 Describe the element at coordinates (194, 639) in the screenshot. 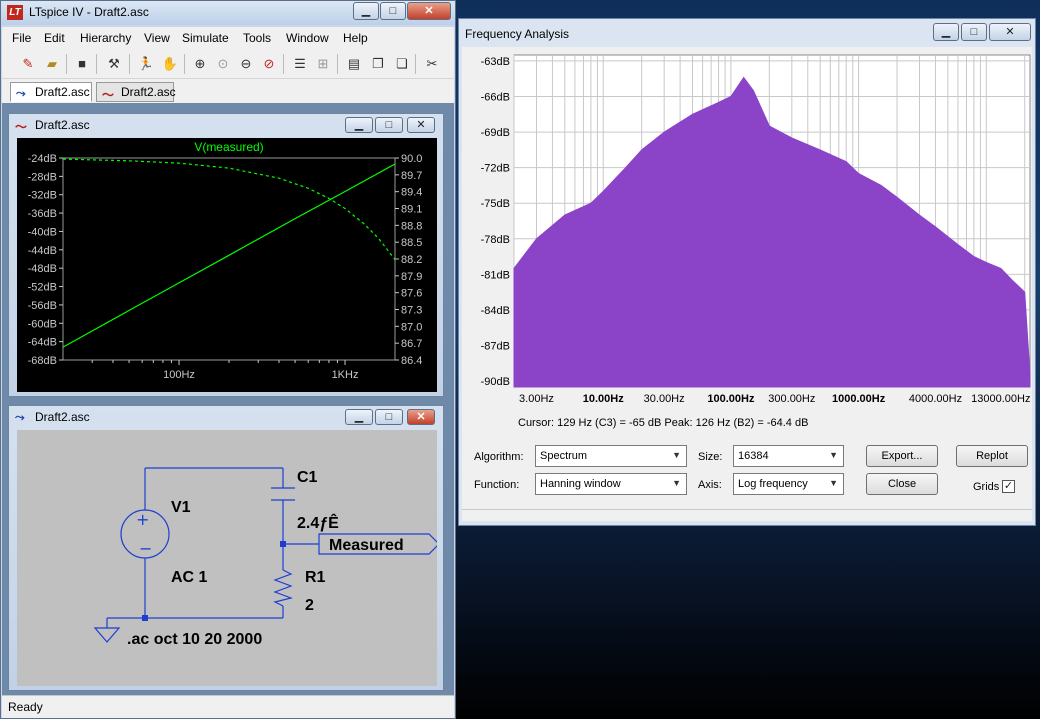

I see `spice-directive: .ac oct 10 20 2000` at that location.